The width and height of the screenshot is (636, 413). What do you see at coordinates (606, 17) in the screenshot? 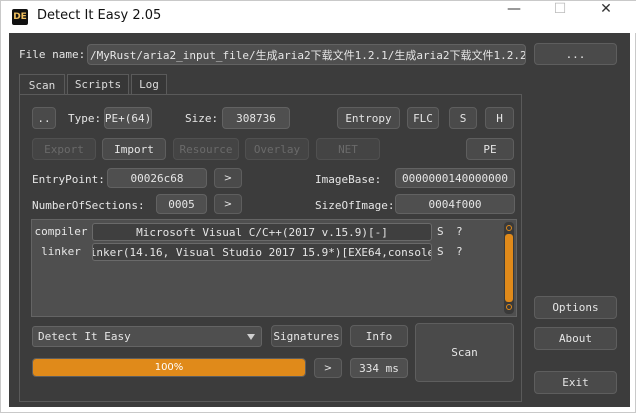
I see `close-button: ✕` at bounding box center [606, 17].